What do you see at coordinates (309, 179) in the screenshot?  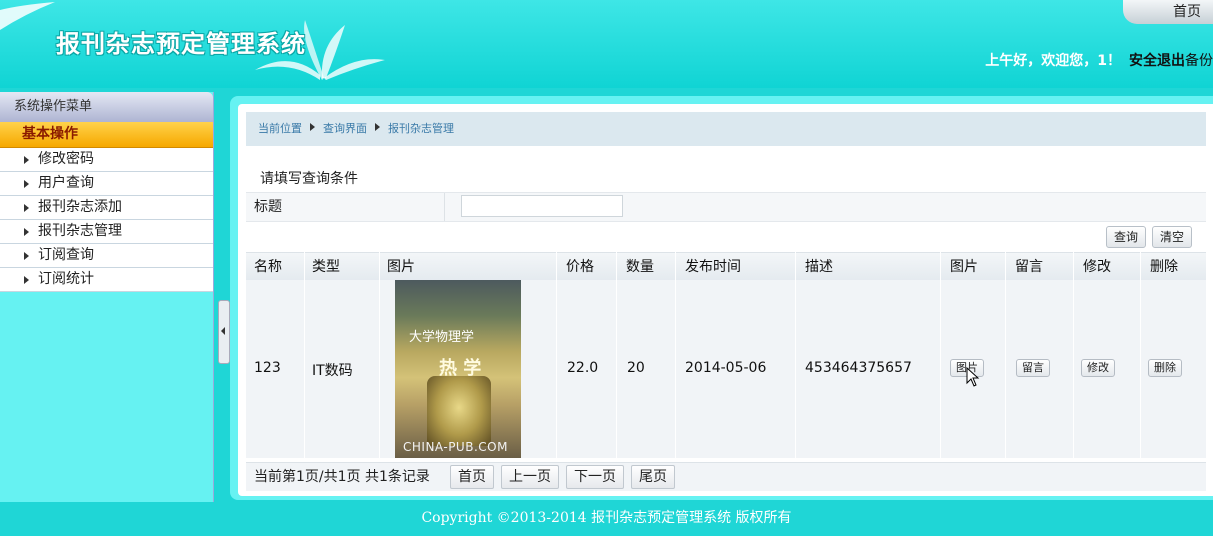 I see `search-heading: 请填写查询条件` at bounding box center [309, 179].